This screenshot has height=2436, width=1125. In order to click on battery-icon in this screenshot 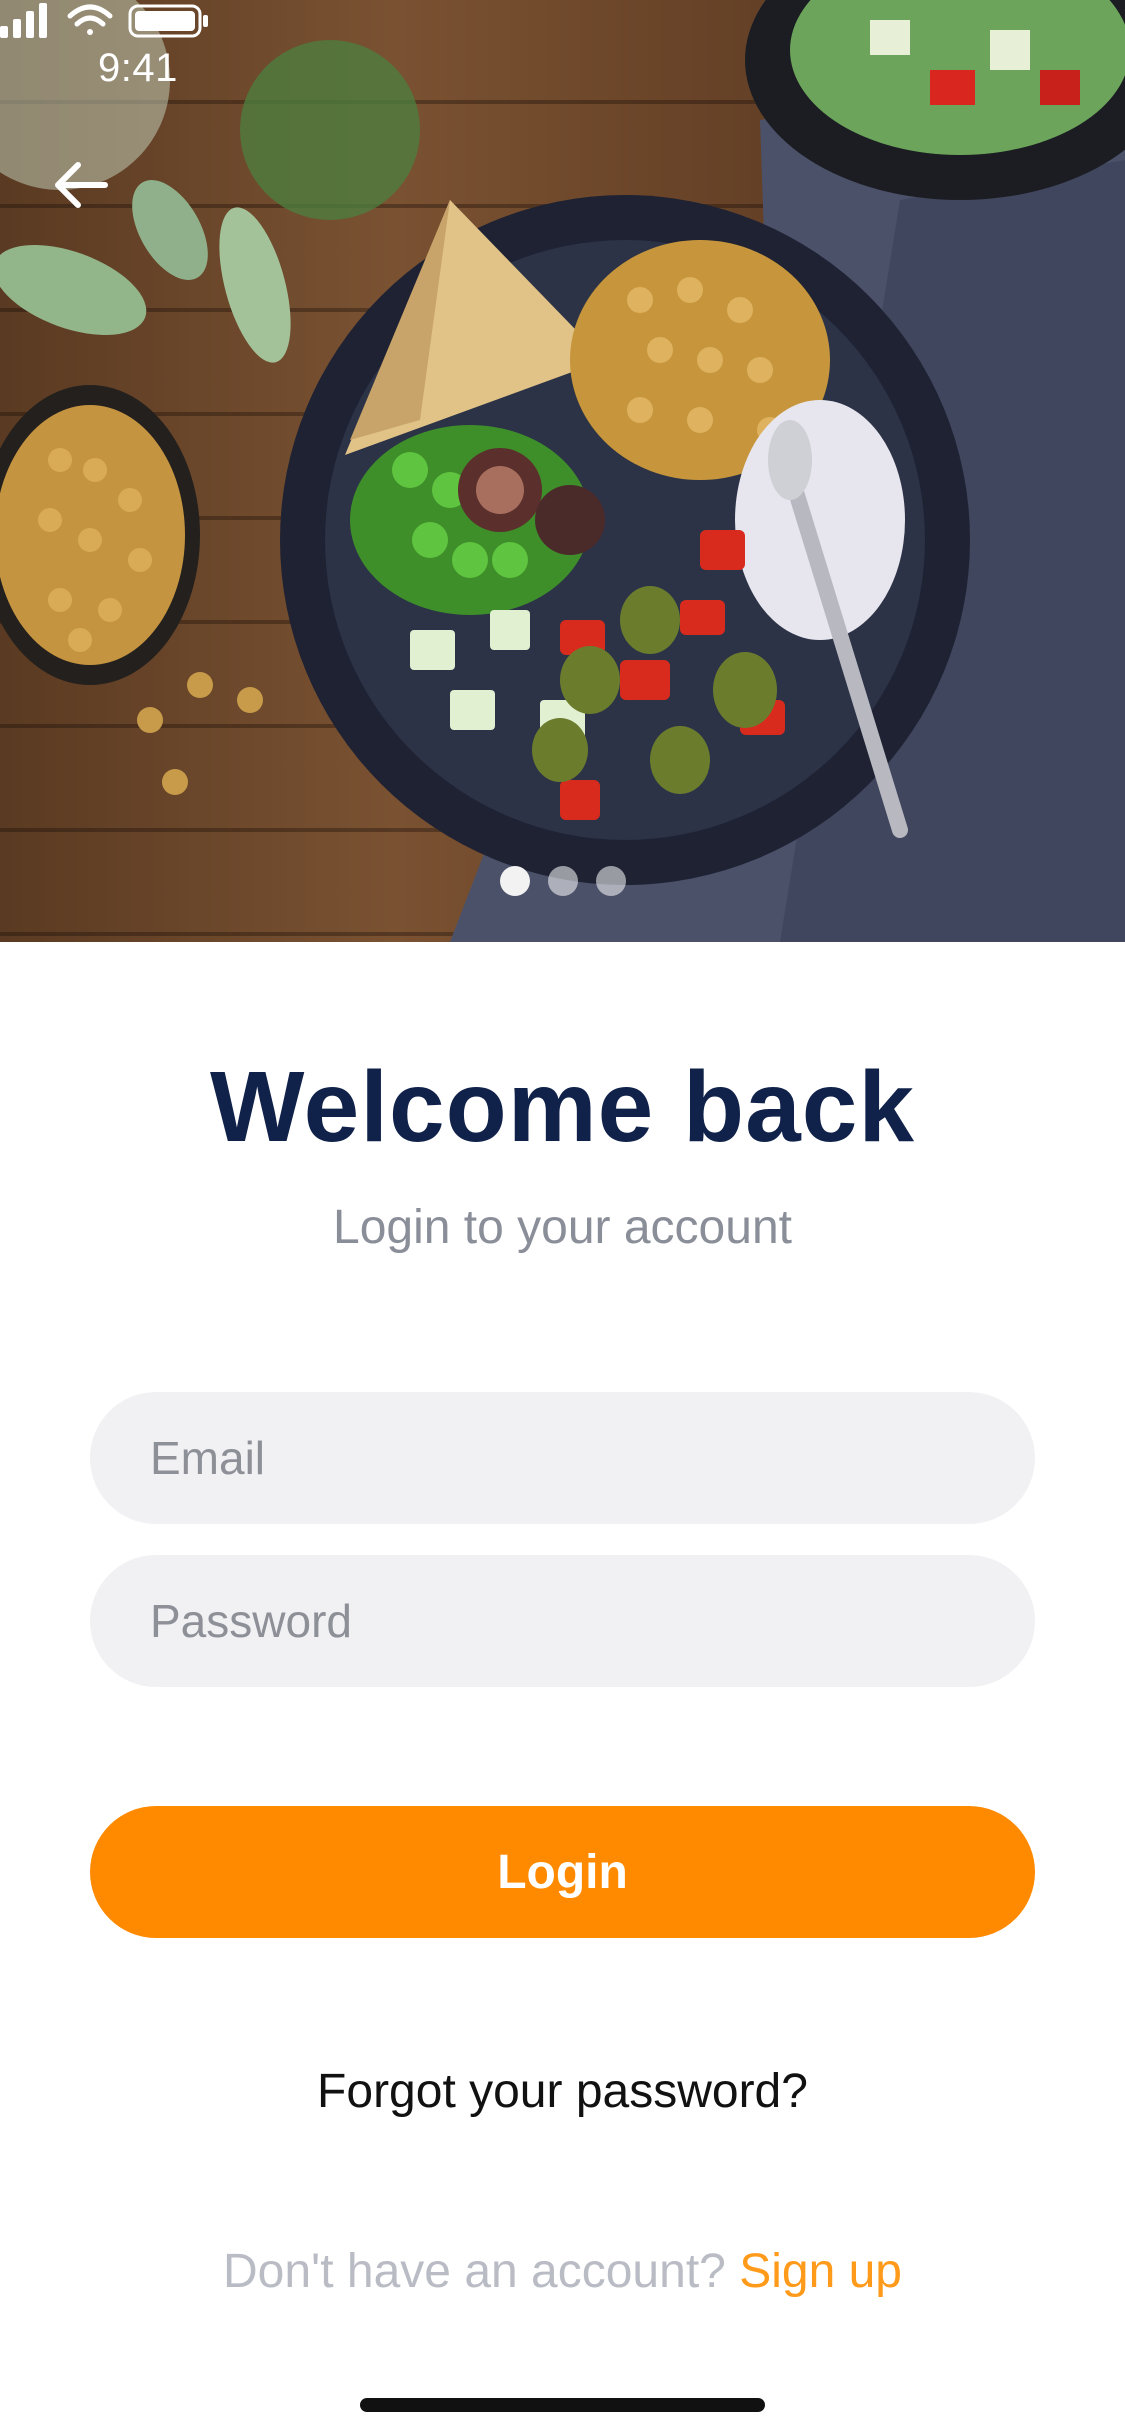, I will do `click(168, 21)`.